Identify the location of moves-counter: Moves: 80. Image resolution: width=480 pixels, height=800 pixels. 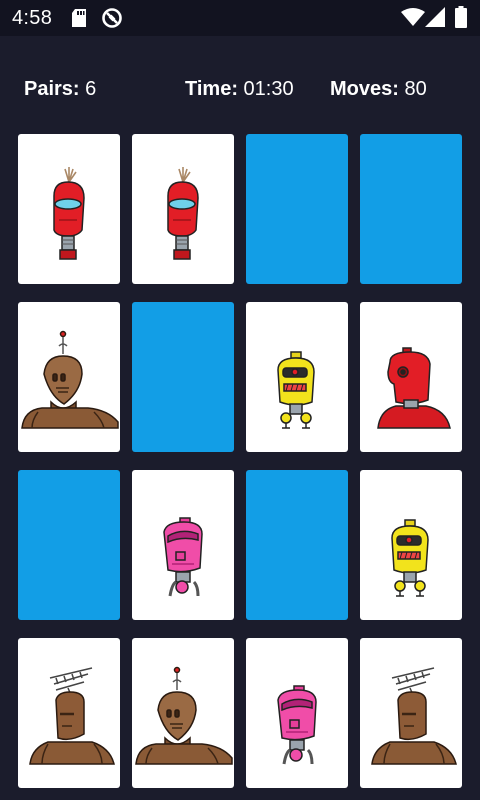
(378, 89).